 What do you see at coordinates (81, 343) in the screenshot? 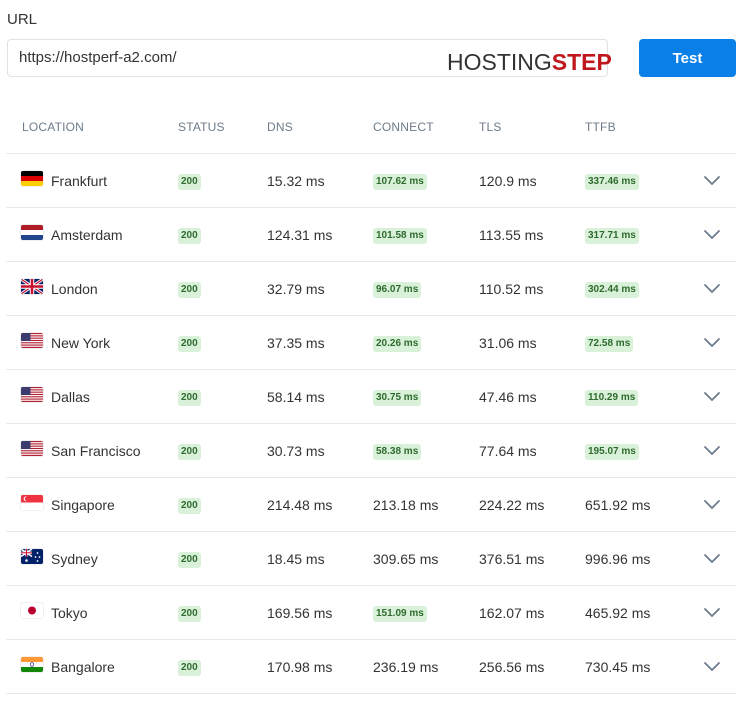
I see `location-cell: New York` at bounding box center [81, 343].